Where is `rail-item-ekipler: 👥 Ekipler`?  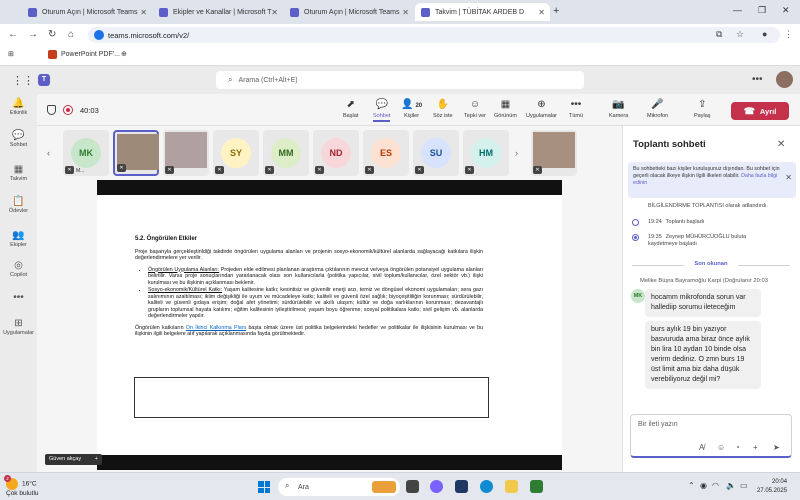 rail-item-ekipler: 👥 Ekipler is located at coordinates (18, 239).